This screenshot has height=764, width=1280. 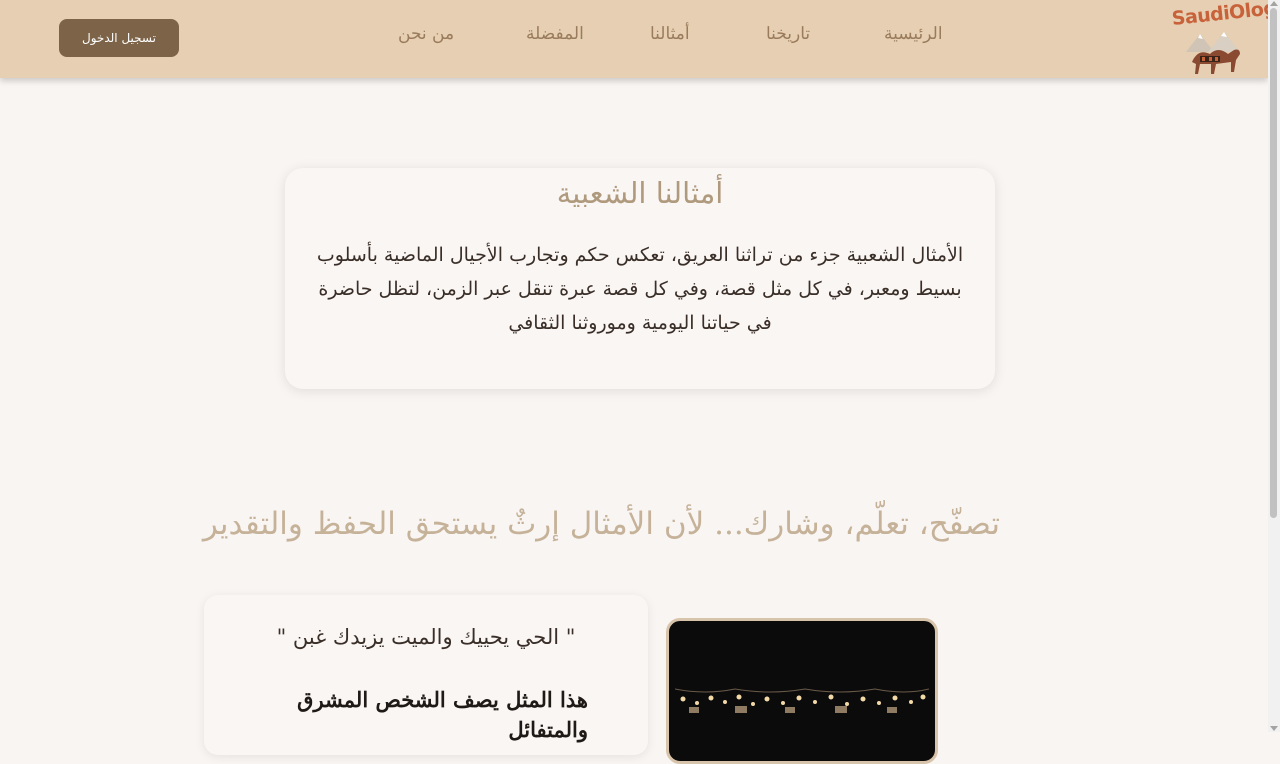 What do you see at coordinates (640, 193) in the screenshot?
I see `intro-title: أمثالنا الشعبية` at bounding box center [640, 193].